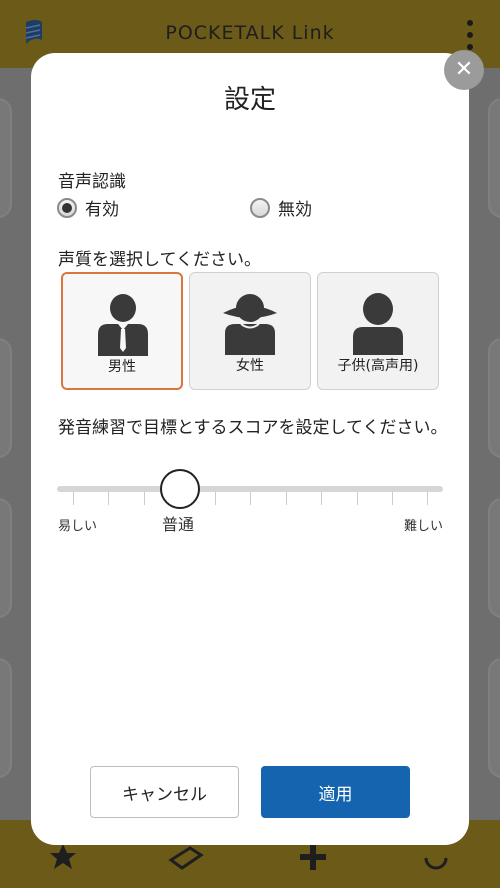  Describe the element at coordinates (464, 70) in the screenshot. I see `close-icon: ✕` at that location.